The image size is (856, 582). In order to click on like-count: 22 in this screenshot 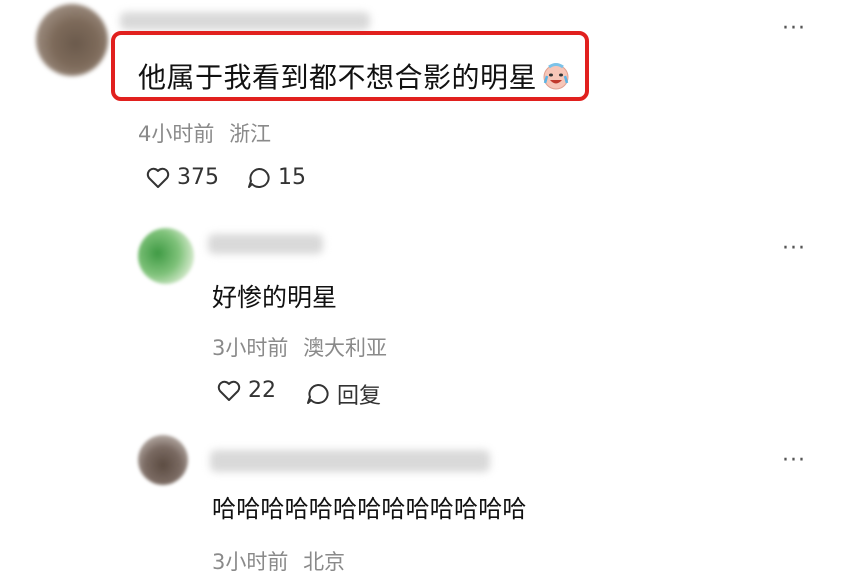, I will do `click(262, 390)`.